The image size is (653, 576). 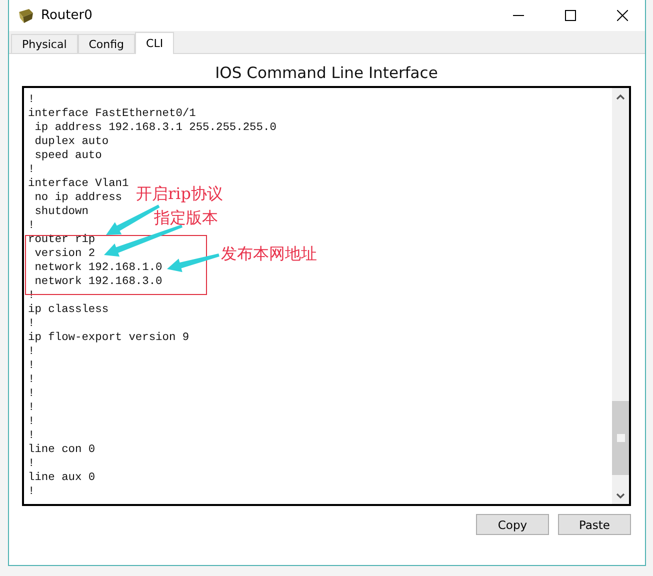 What do you see at coordinates (594, 524) in the screenshot?
I see `action-button: Paste` at bounding box center [594, 524].